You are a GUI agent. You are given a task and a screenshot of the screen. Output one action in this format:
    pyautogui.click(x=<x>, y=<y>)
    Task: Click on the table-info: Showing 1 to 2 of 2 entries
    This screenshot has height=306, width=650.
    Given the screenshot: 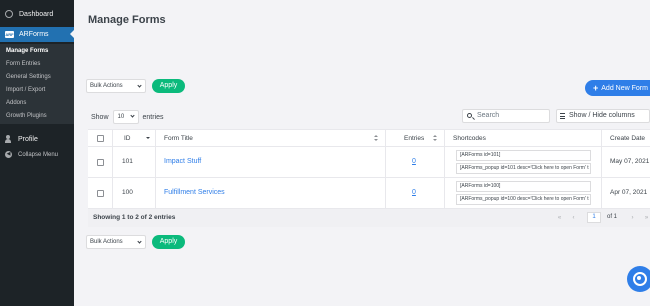 What is the action you would take?
    pyautogui.click(x=134, y=217)
    